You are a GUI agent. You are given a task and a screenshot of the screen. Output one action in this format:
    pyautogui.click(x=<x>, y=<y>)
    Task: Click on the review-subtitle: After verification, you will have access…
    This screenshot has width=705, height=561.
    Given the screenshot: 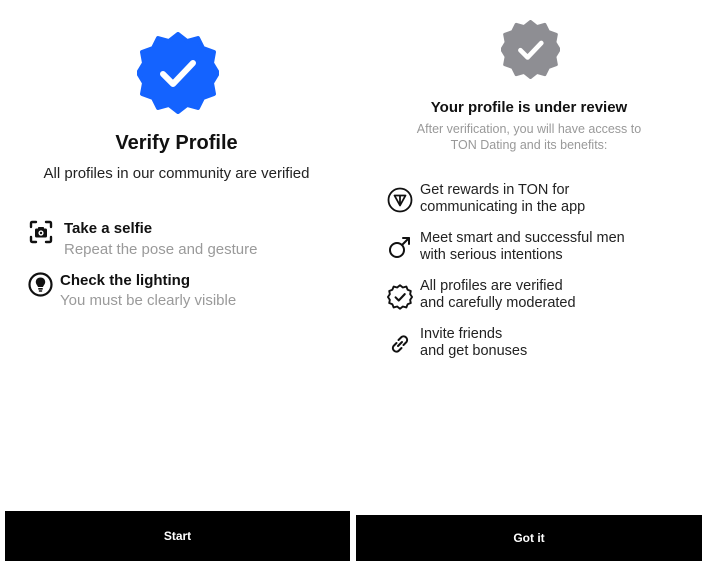 What is the action you would take?
    pyautogui.click(x=529, y=137)
    